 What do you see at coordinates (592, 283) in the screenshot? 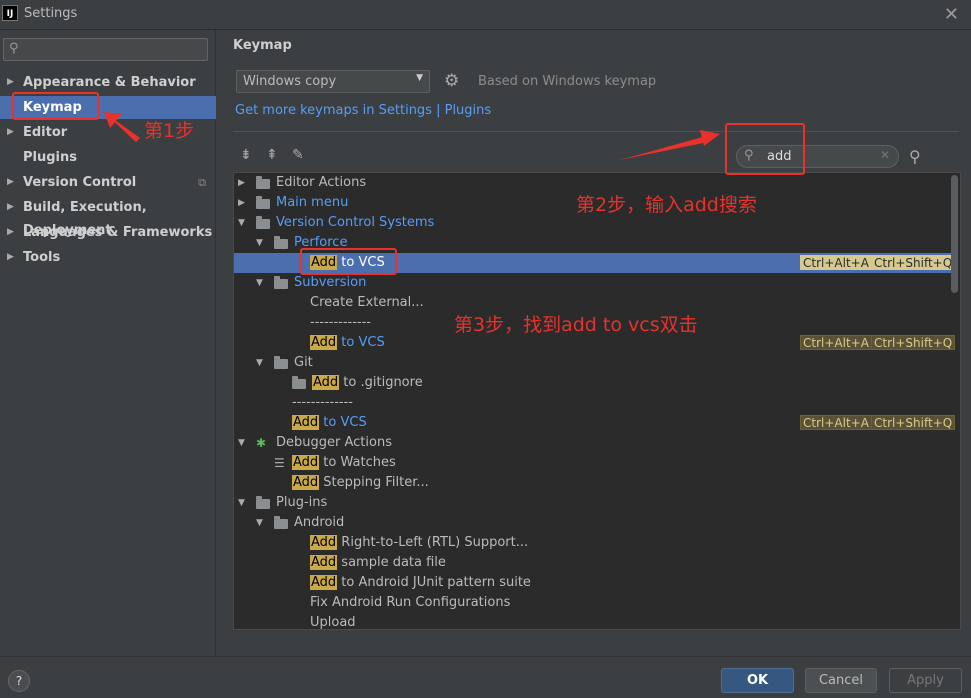
I see `tree-row: ▼ Subversion` at bounding box center [592, 283].